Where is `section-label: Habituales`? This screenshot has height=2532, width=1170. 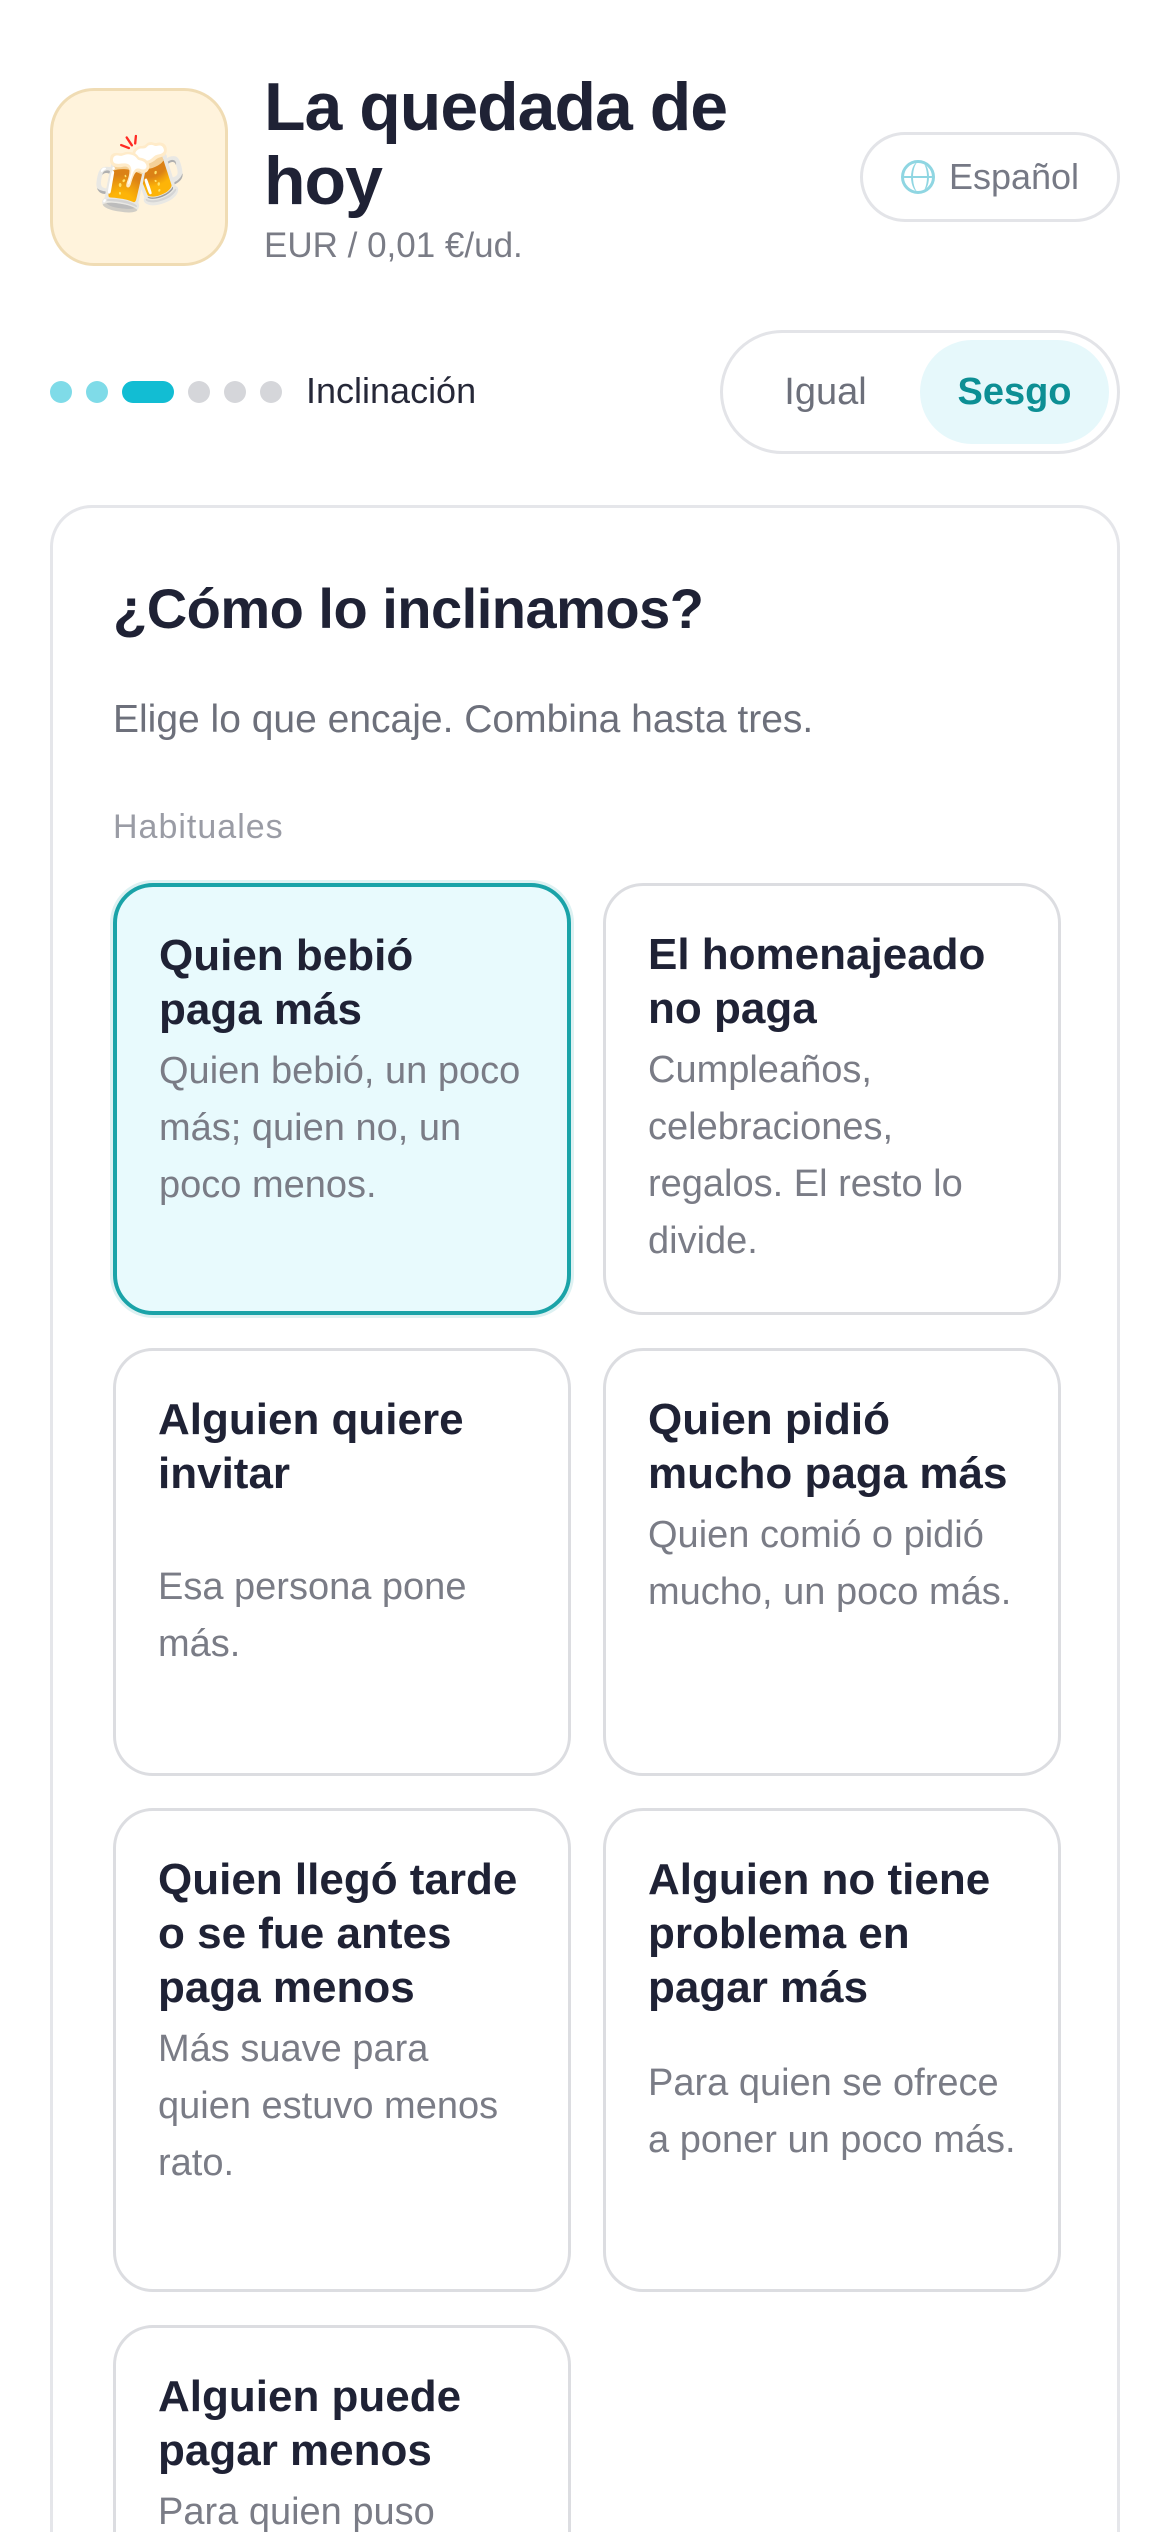
section-label: Habituales is located at coordinates (198, 827).